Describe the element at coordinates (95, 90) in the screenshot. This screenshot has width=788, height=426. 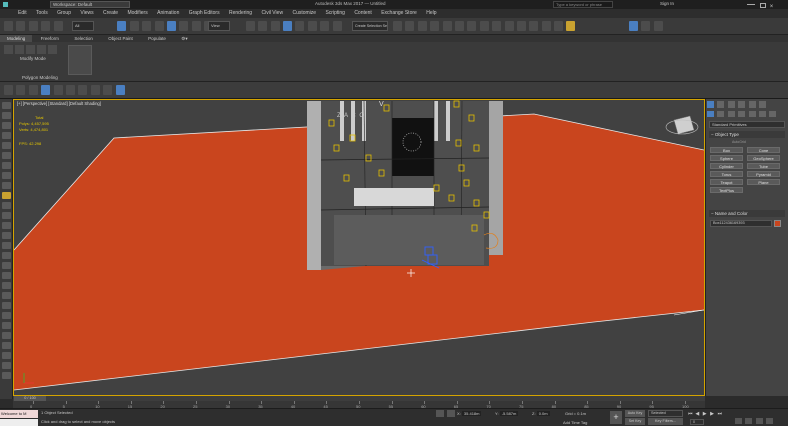
I see `sub-tool-8-icon` at that location.